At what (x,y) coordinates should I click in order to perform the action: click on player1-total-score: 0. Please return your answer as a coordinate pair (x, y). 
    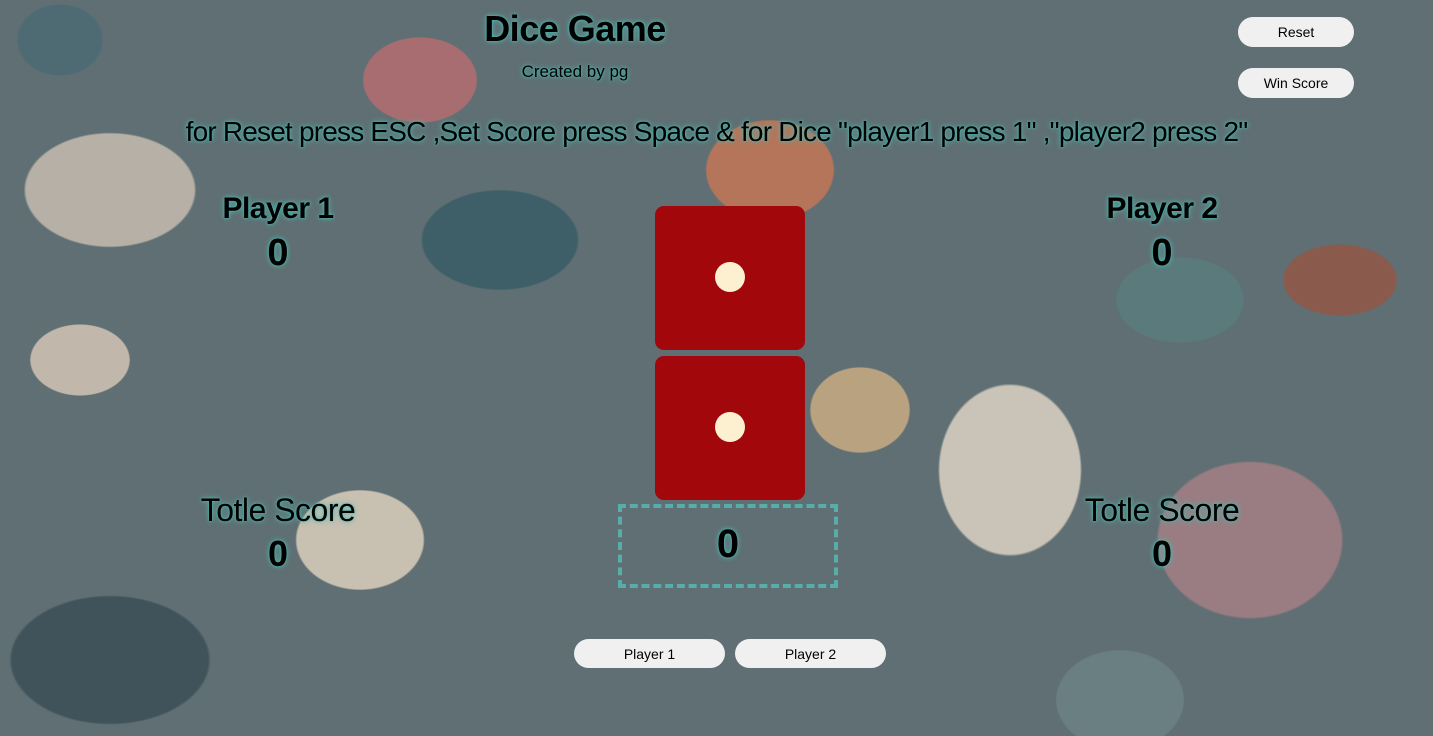
    Looking at the image, I should click on (278, 553).